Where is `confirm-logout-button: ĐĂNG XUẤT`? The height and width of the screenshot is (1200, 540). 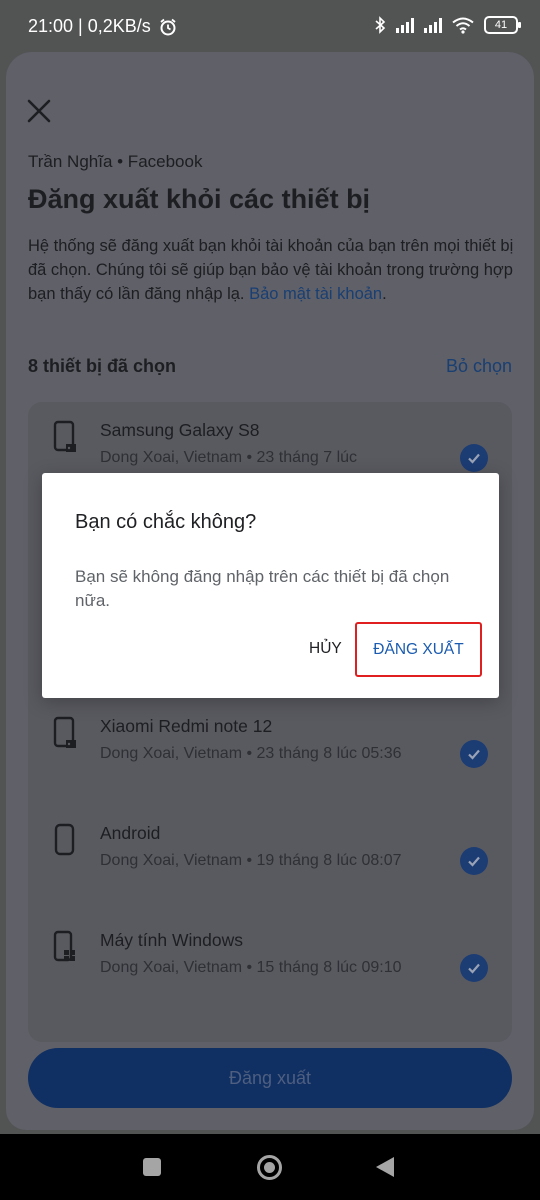
confirm-logout-button: ĐĂNG XUẤT is located at coordinates (418, 649).